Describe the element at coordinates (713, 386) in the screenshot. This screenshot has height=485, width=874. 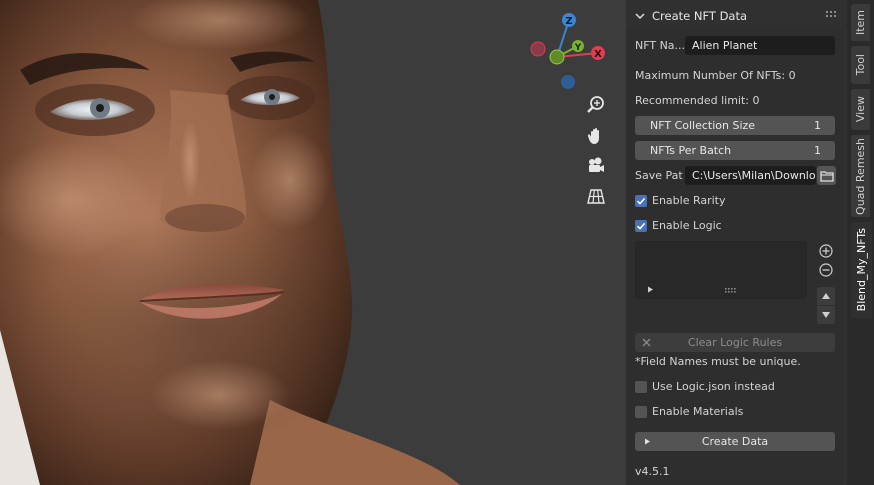
I see `use-logic-json-label: Use Logic.json instead` at that location.